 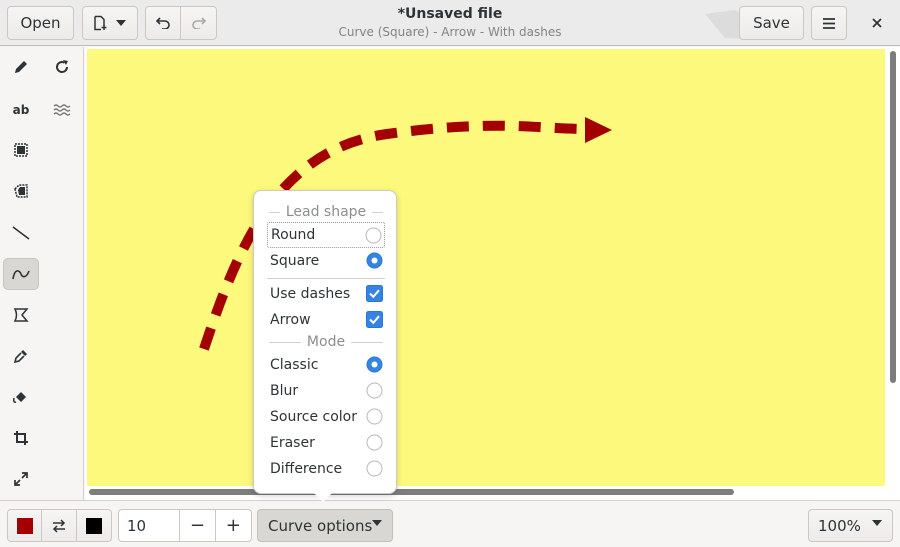 I want to click on option-label: Use dashes, so click(x=310, y=294).